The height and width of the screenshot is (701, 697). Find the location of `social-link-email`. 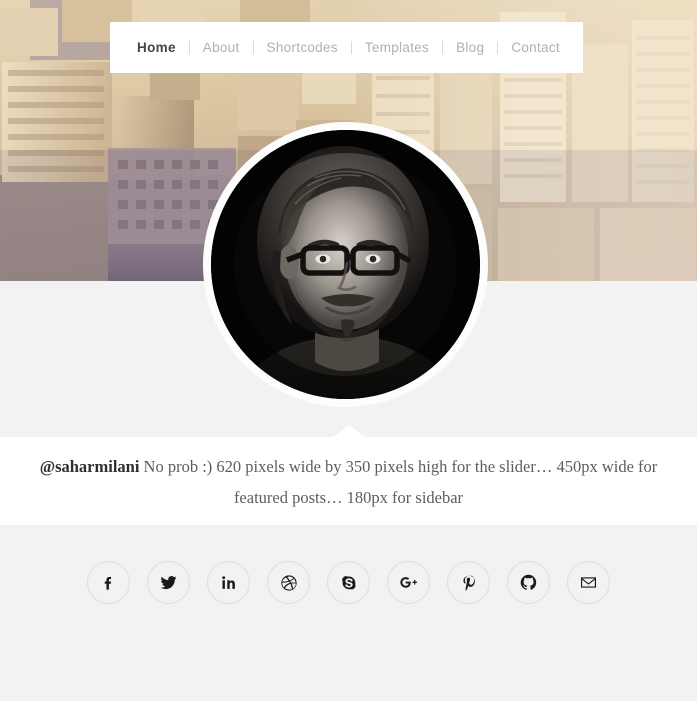

social-link-email is located at coordinates (588, 582).